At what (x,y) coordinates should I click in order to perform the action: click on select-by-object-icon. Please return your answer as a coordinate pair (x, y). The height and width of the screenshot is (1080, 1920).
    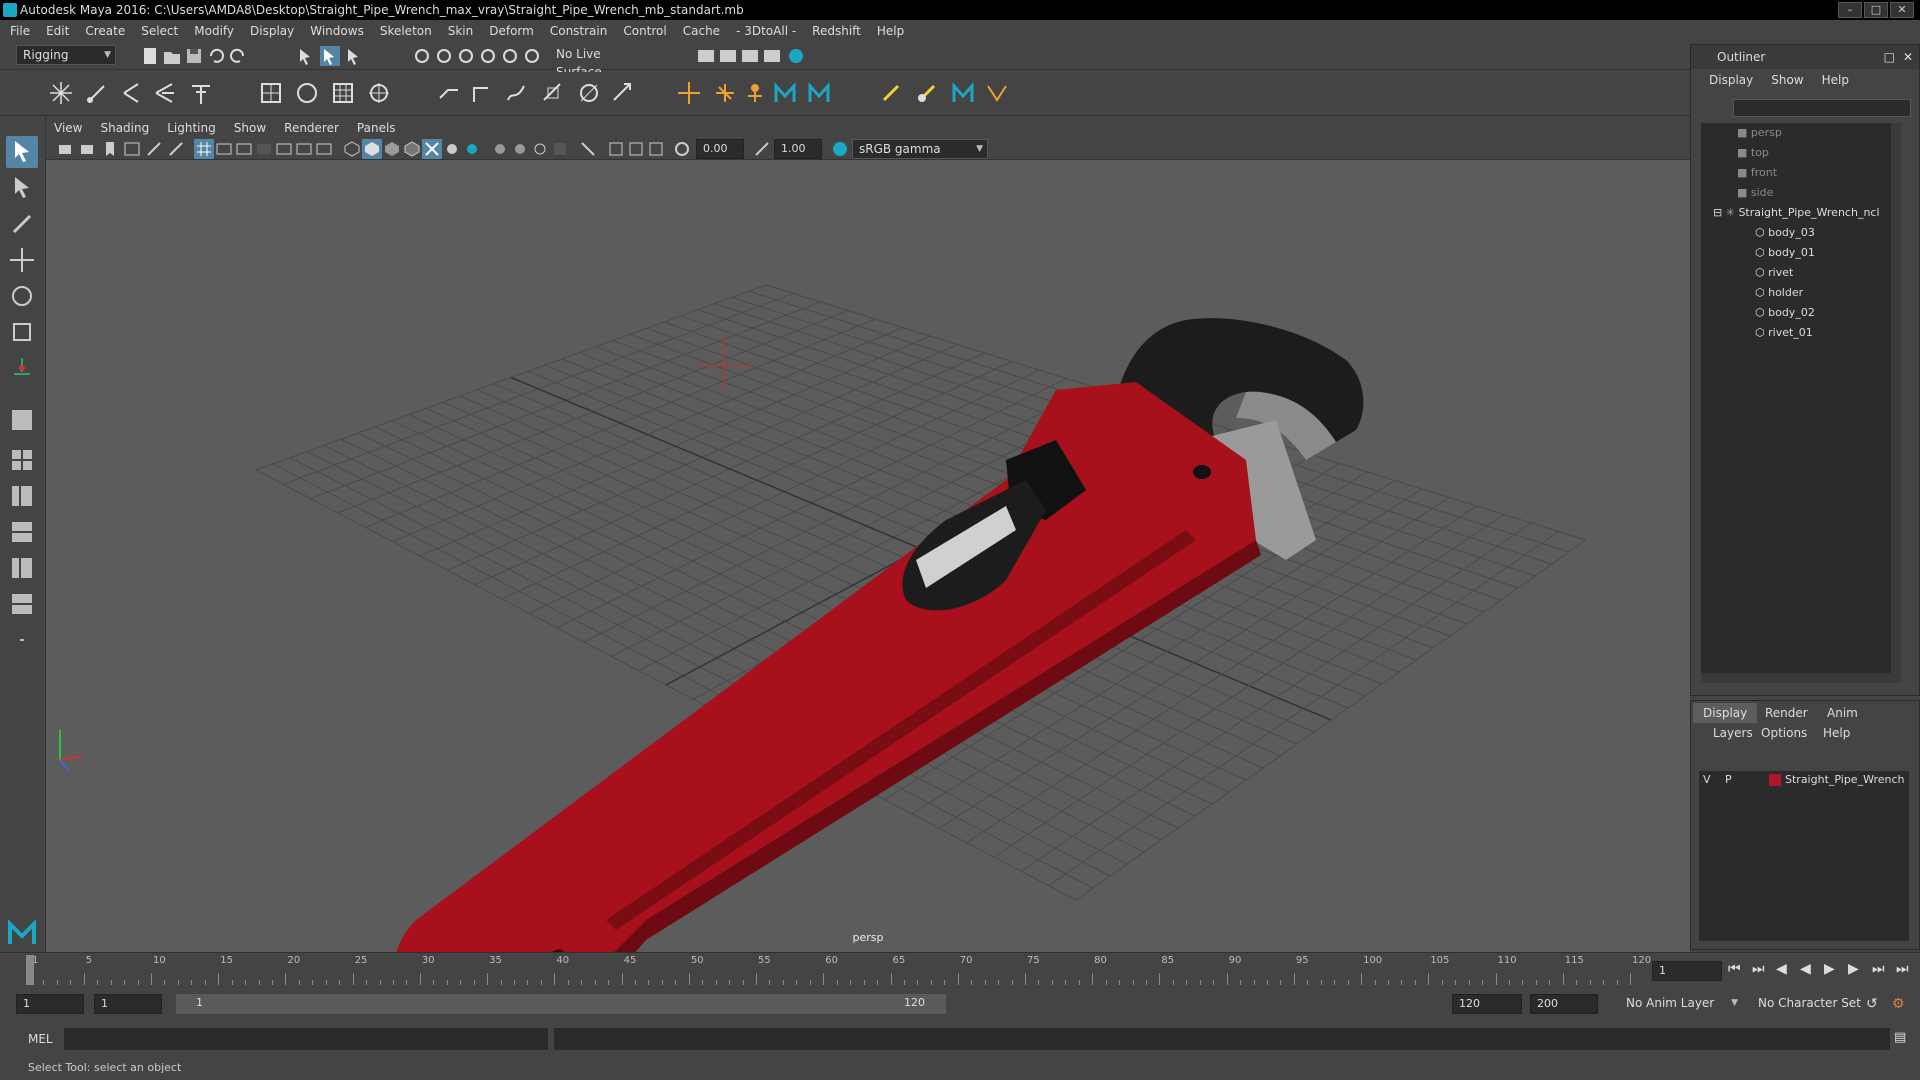
    Looking at the image, I should click on (330, 56).